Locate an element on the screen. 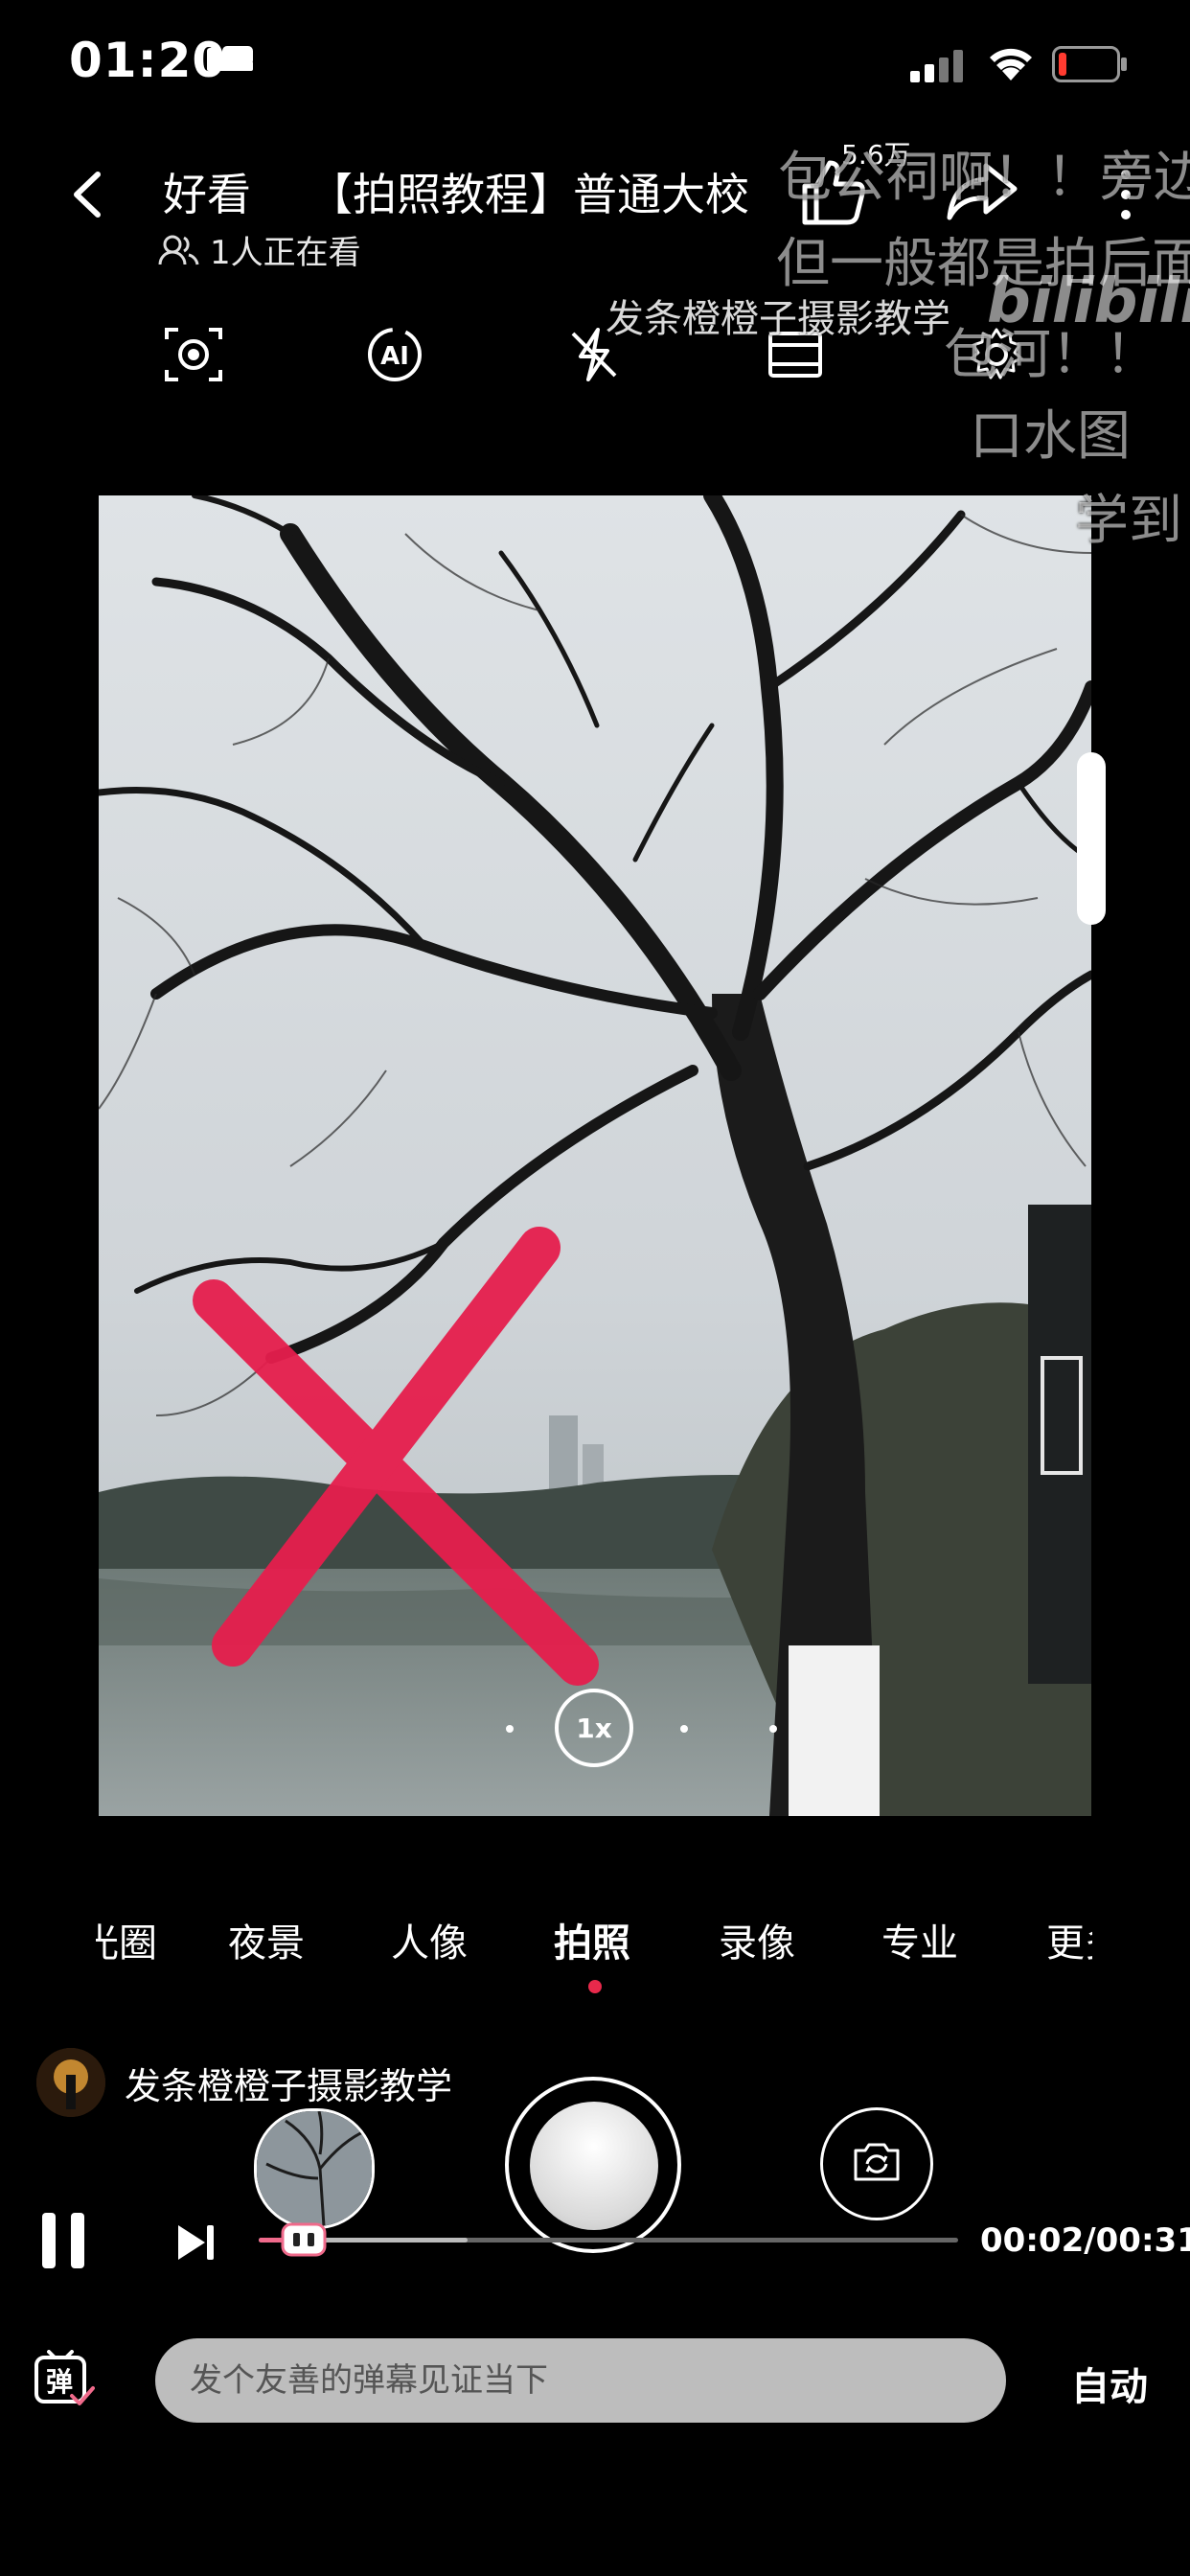  danmaku-toggle-label: 弹 is located at coordinates (60, 2382).